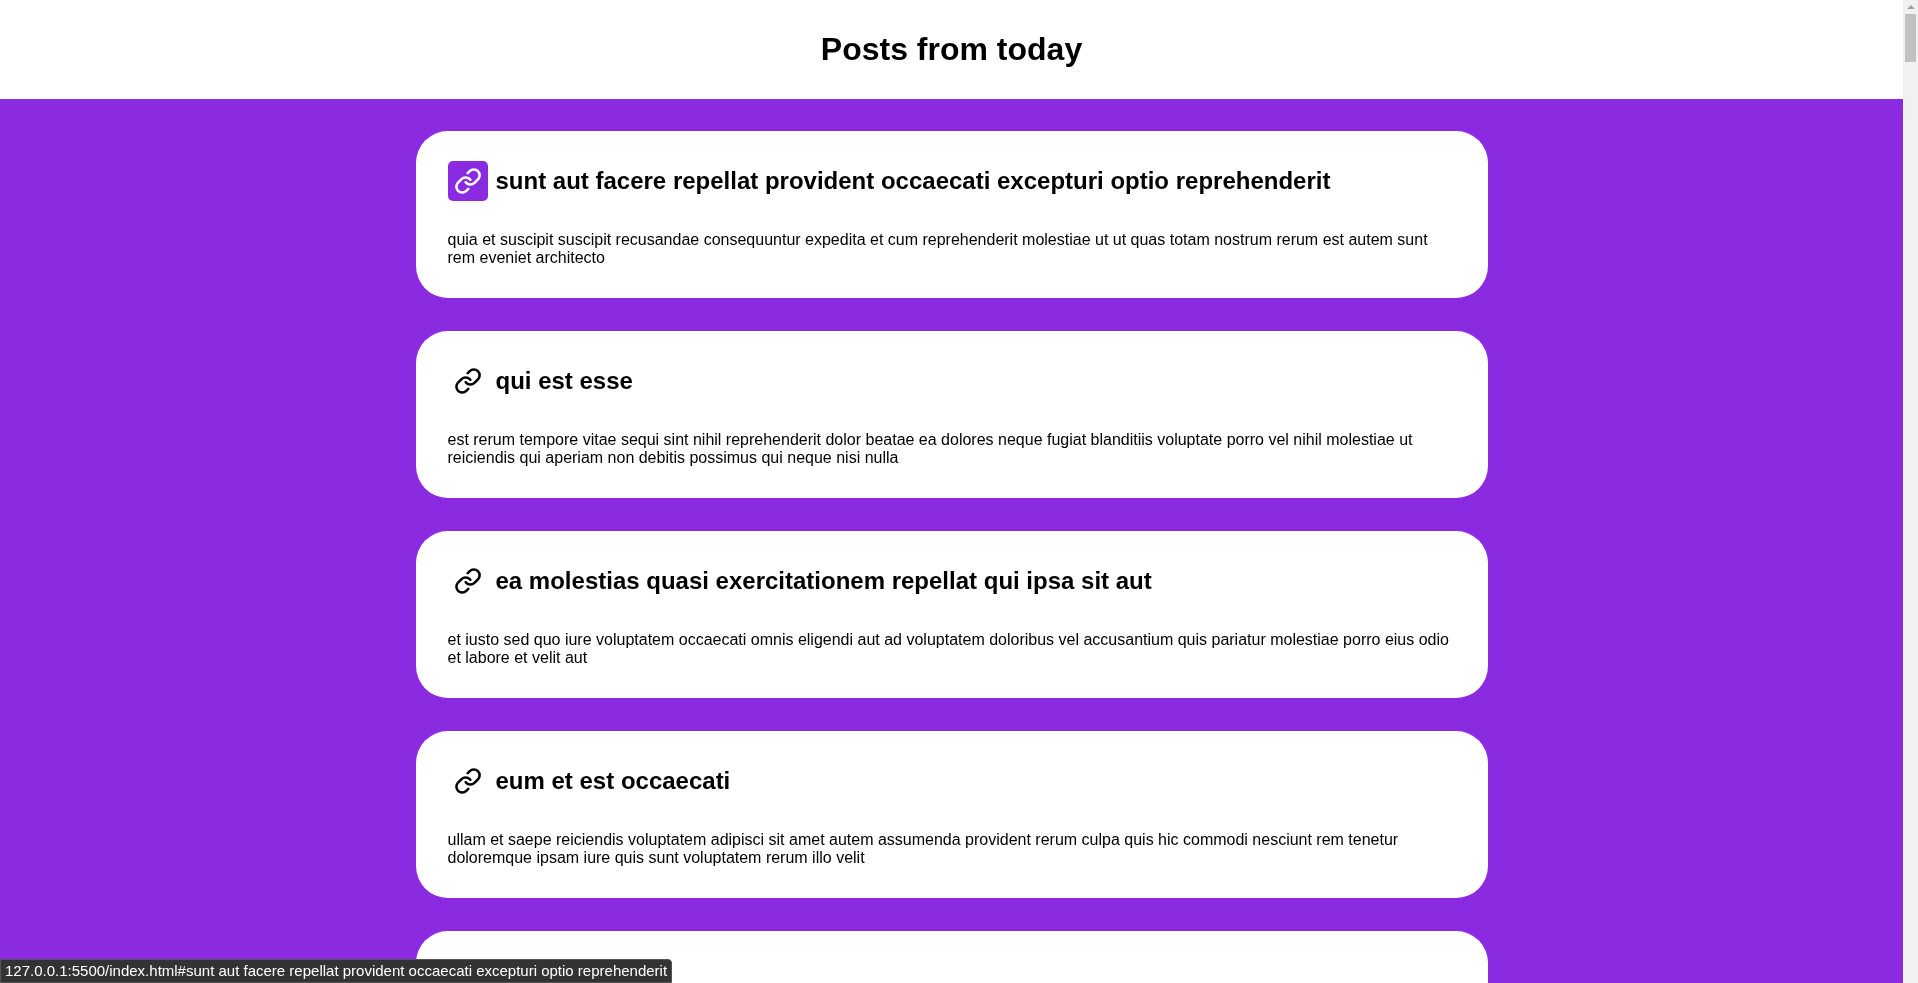  I want to click on link-icon, so click(467, 181).